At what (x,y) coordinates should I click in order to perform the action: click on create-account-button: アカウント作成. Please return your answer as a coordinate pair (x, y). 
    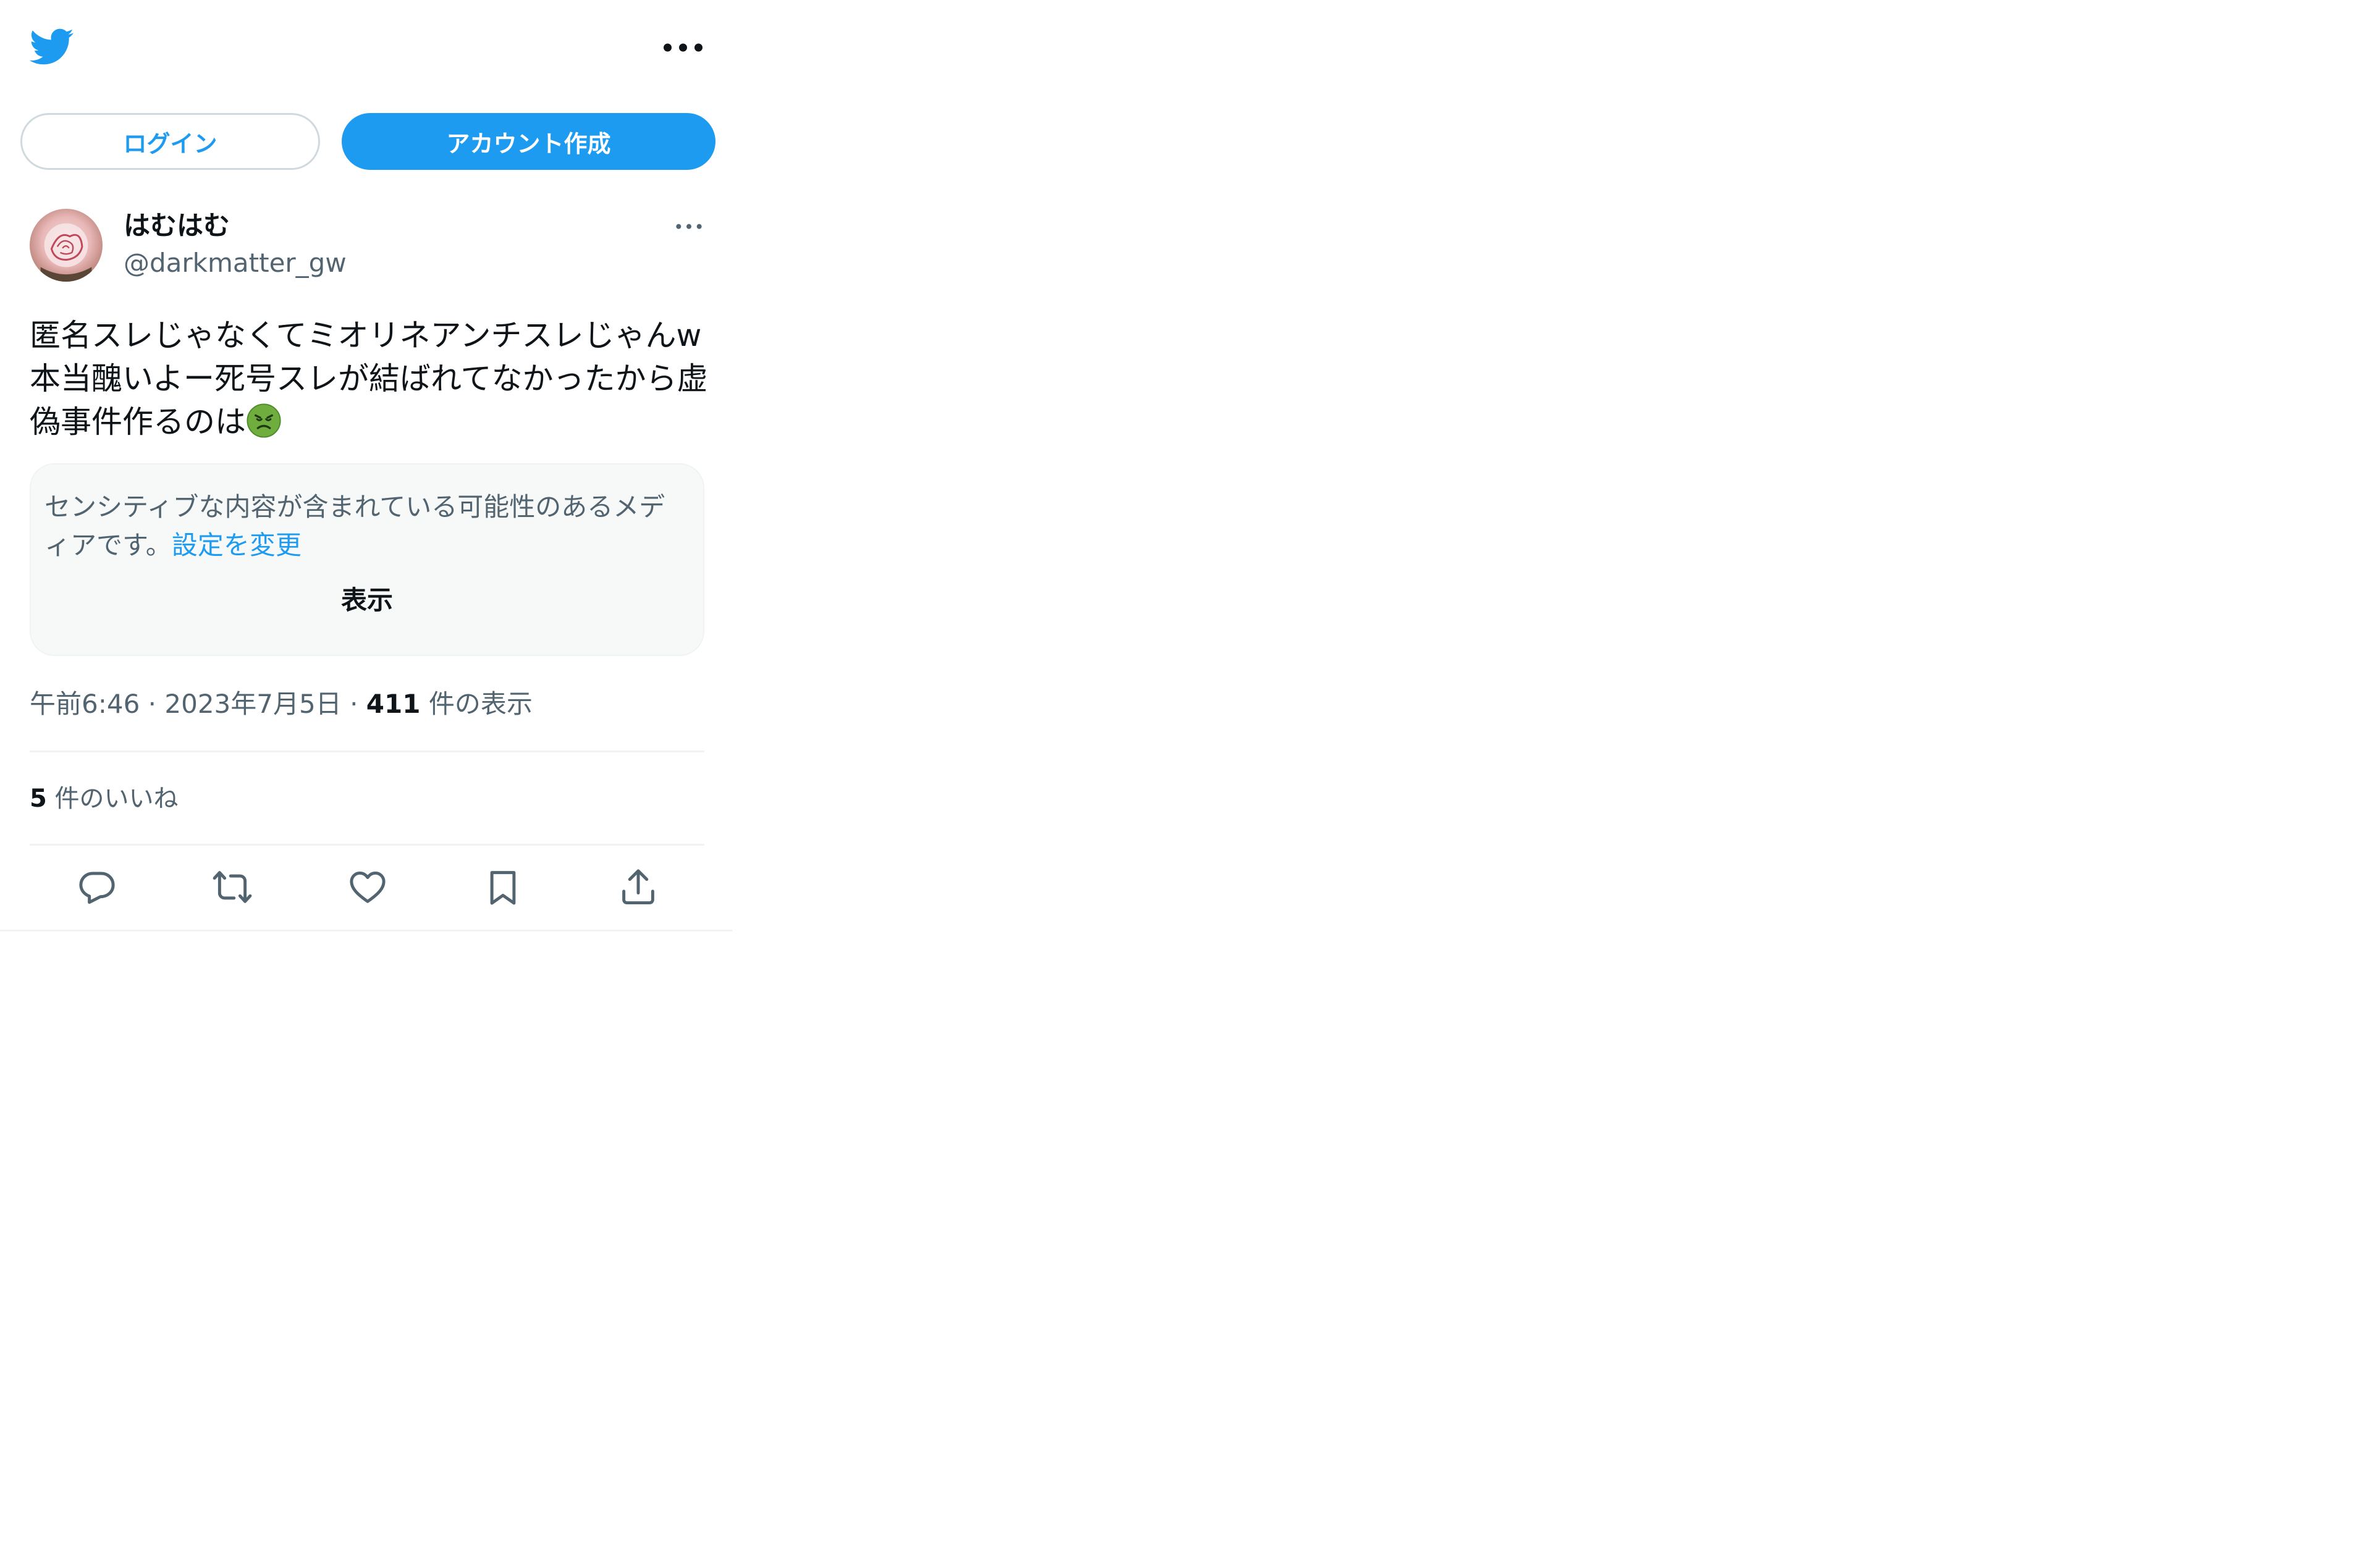
    Looking at the image, I should click on (528, 141).